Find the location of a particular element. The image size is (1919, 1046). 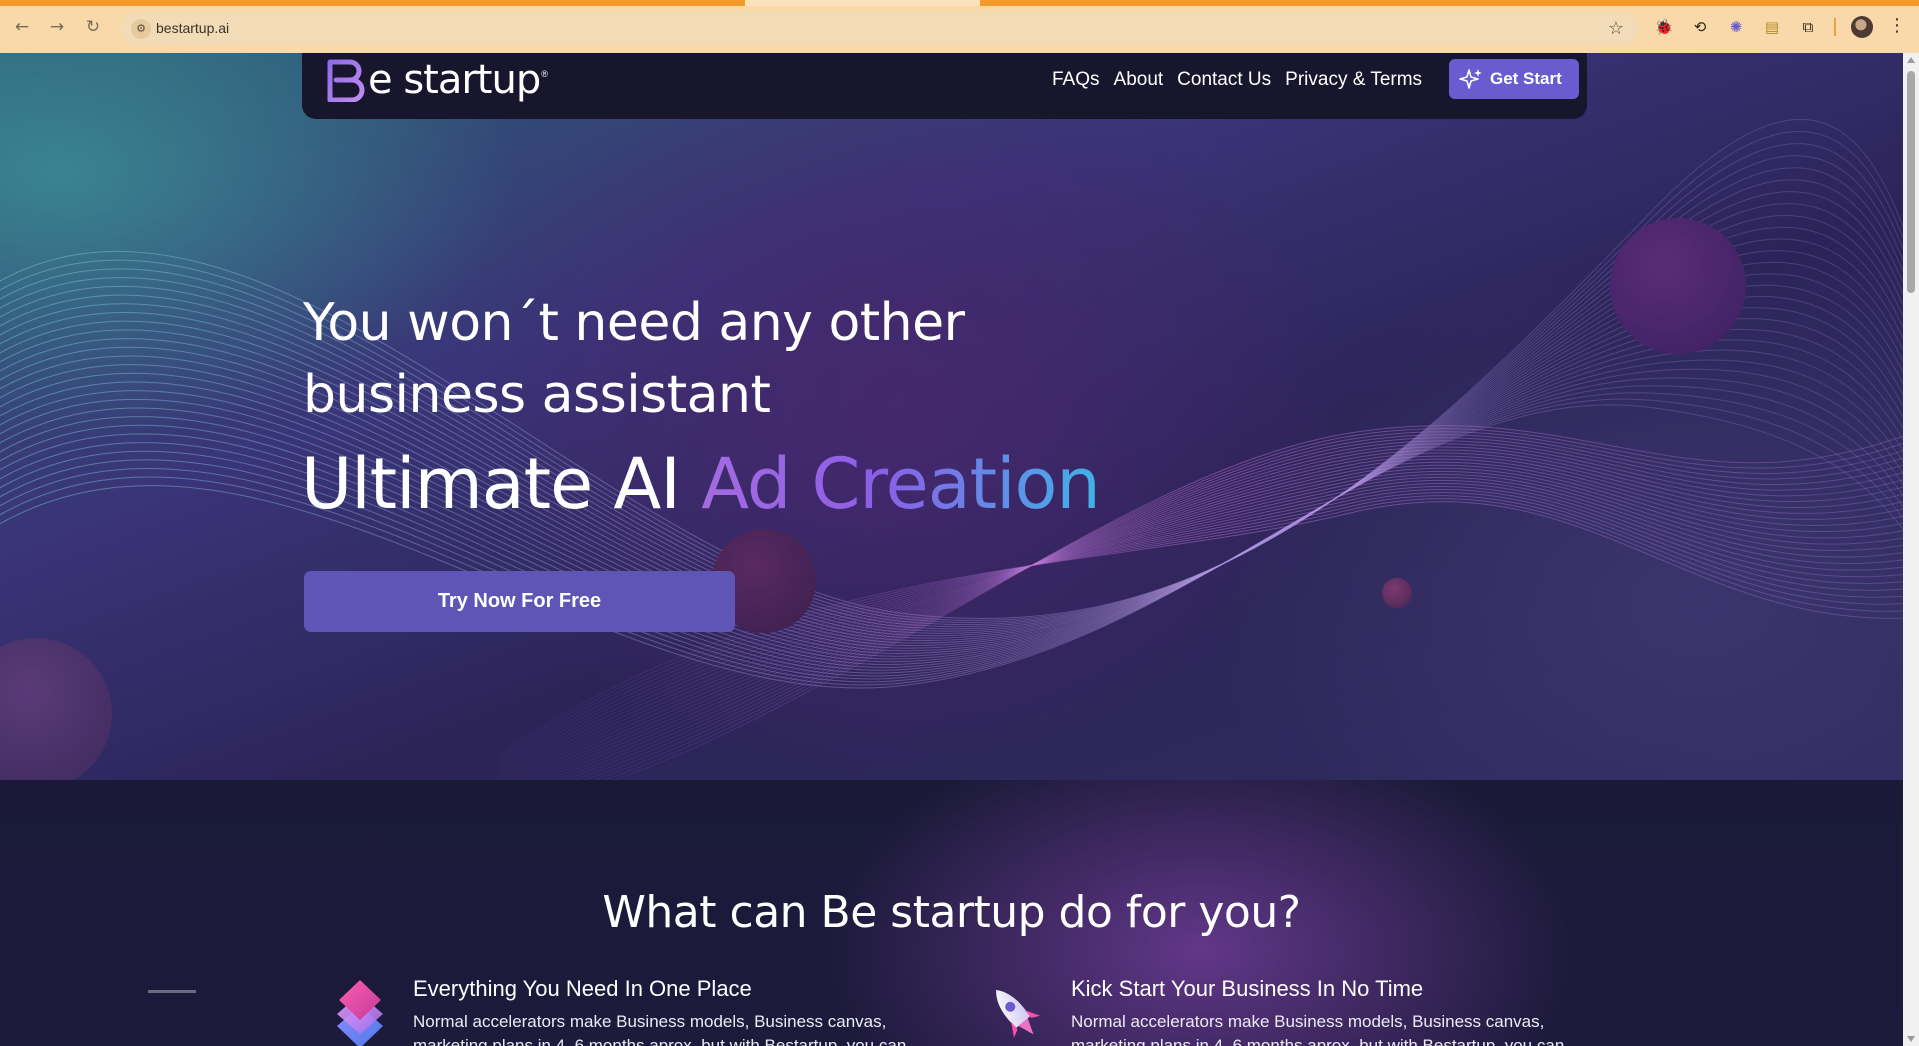

hero-heading-line2: business assistant is located at coordinates (537, 395).